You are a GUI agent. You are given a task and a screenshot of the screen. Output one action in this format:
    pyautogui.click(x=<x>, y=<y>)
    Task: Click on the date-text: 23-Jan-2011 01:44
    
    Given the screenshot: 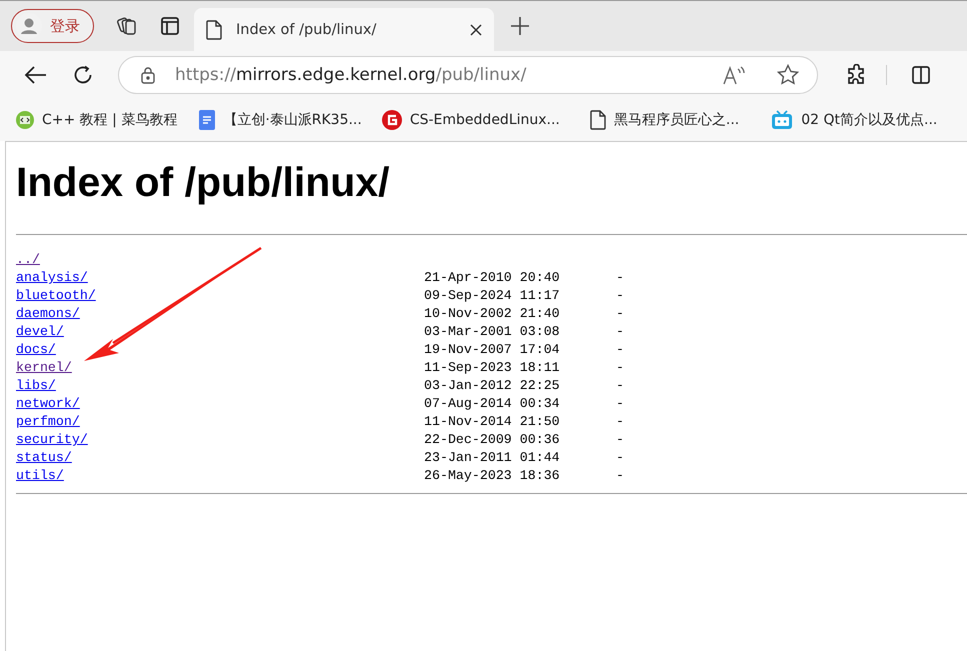 What is the action you would take?
    pyautogui.click(x=492, y=457)
    